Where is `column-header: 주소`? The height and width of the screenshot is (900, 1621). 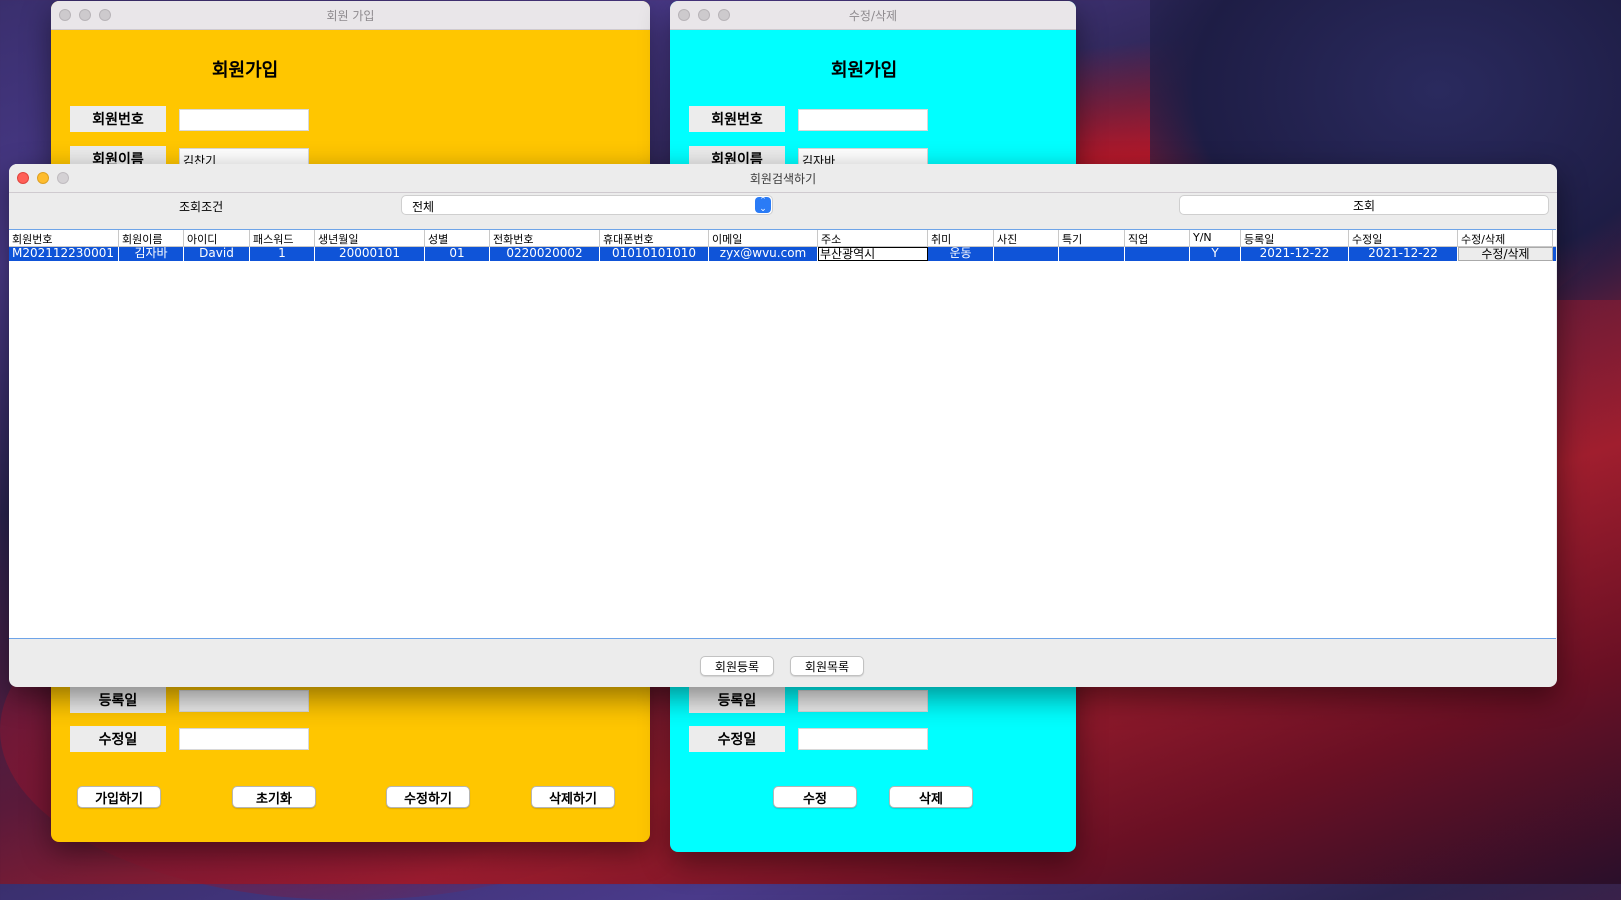
column-header: 주소 is located at coordinates (873, 238).